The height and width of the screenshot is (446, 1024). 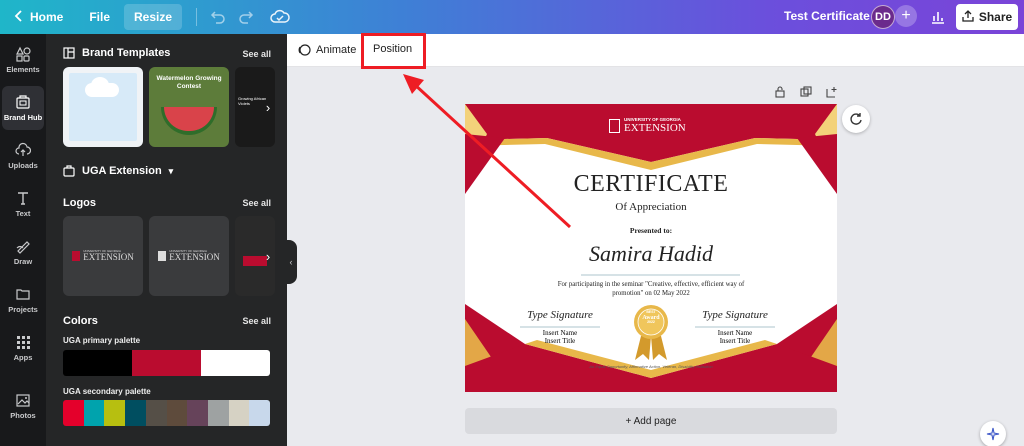 What do you see at coordinates (304, 50) in the screenshot?
I see `animate-icon` at bounding box center [304, 50].